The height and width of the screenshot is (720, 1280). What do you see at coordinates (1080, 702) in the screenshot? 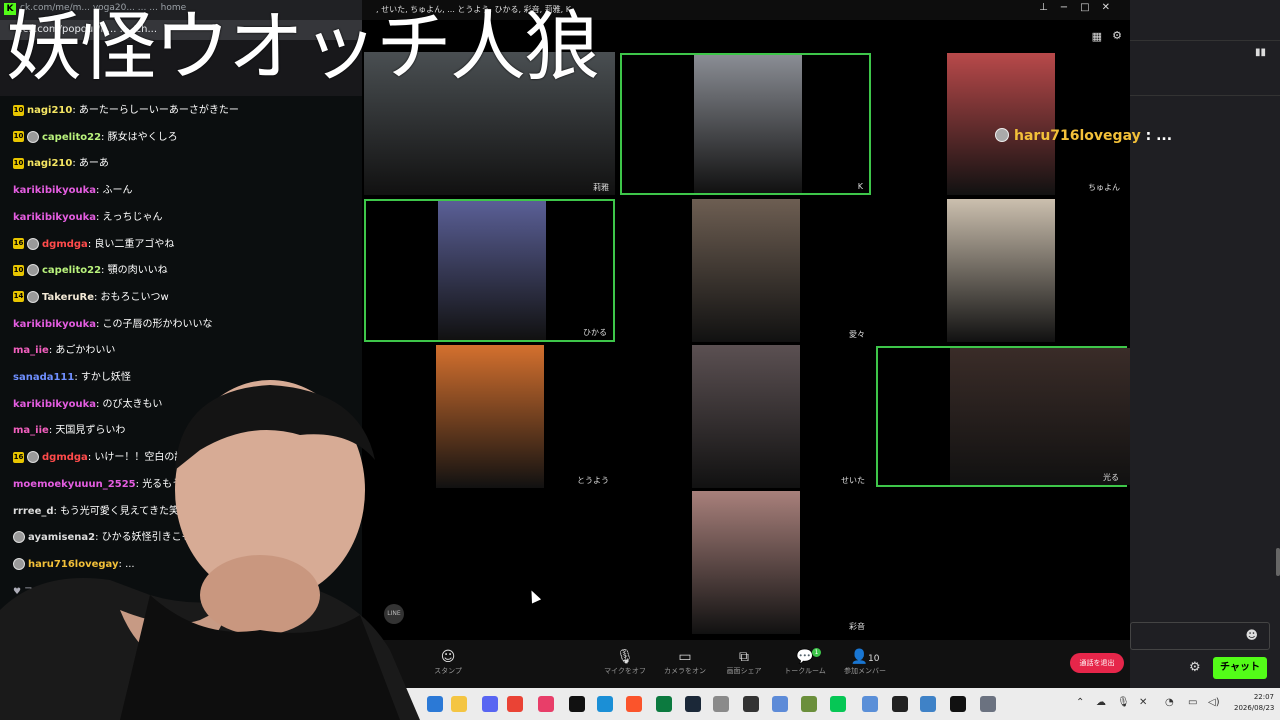
I see `tray-chevron-icon: ⌃` at bounding box center [1080, 702].